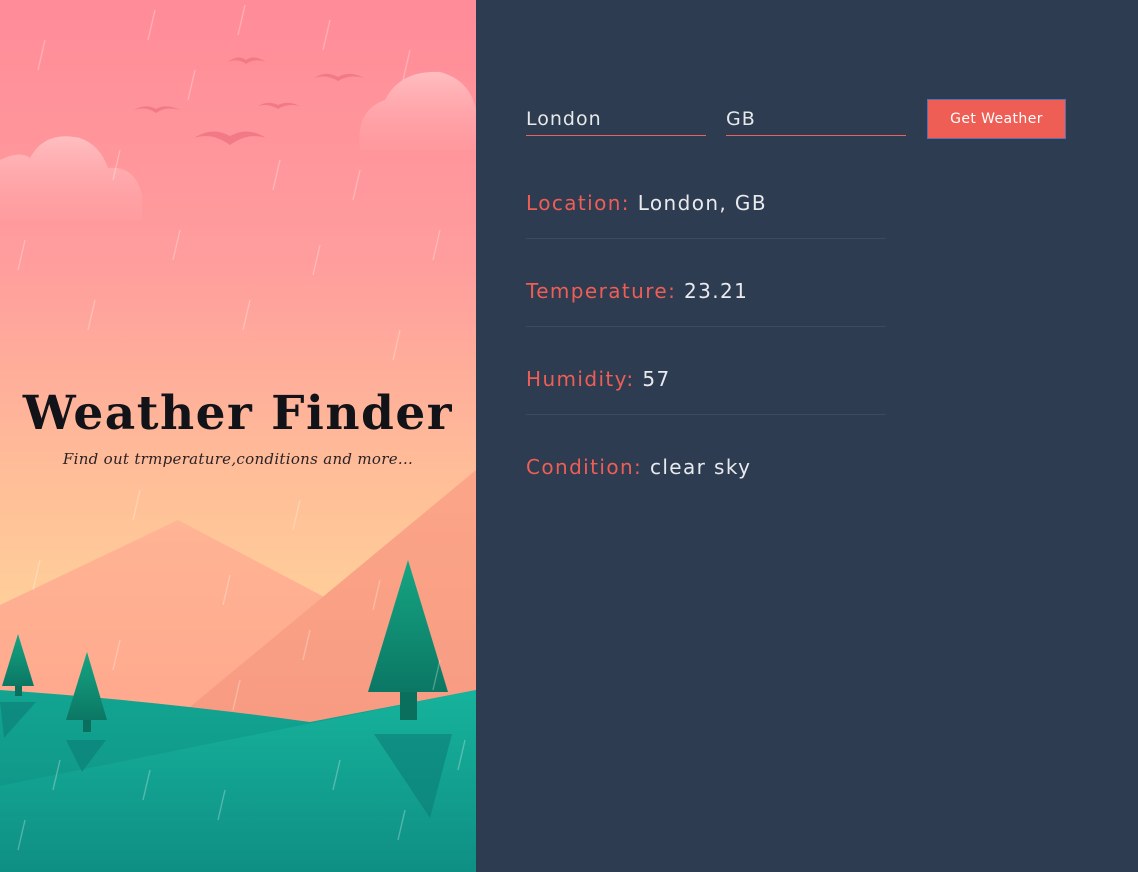 This screenshot has width=1138, height=872. I want to click on result-label: Humidity:, so click(580, 379).